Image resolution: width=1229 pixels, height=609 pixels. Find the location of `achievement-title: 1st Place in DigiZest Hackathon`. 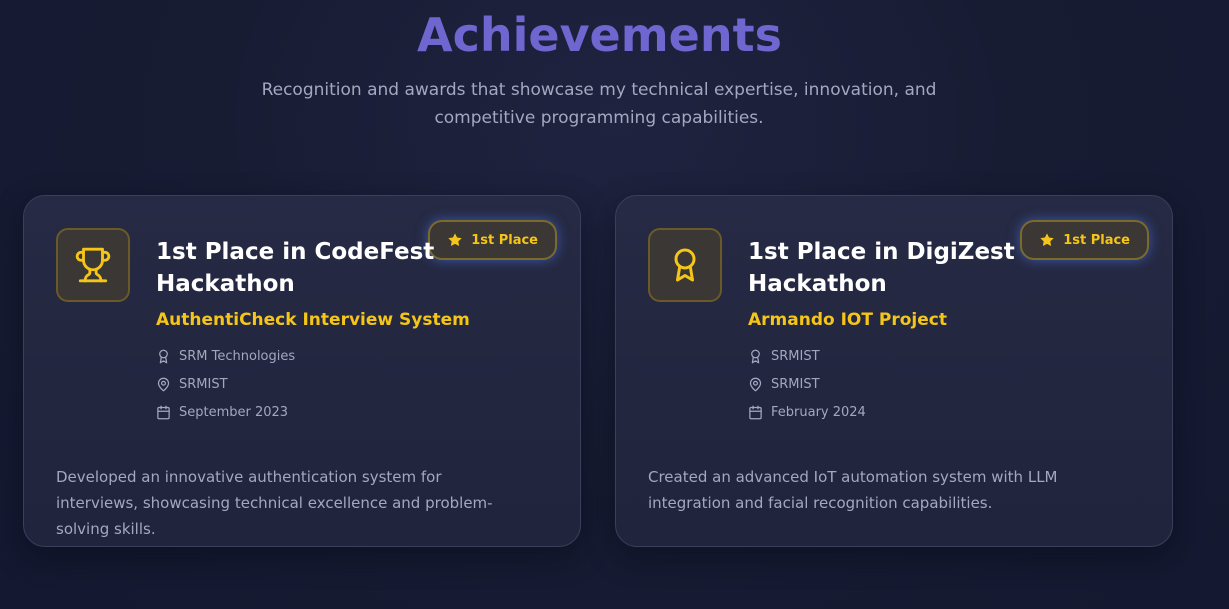

achievement-title: 1st Place in DigiZest Hackathon is located at coordinates (881, 268).